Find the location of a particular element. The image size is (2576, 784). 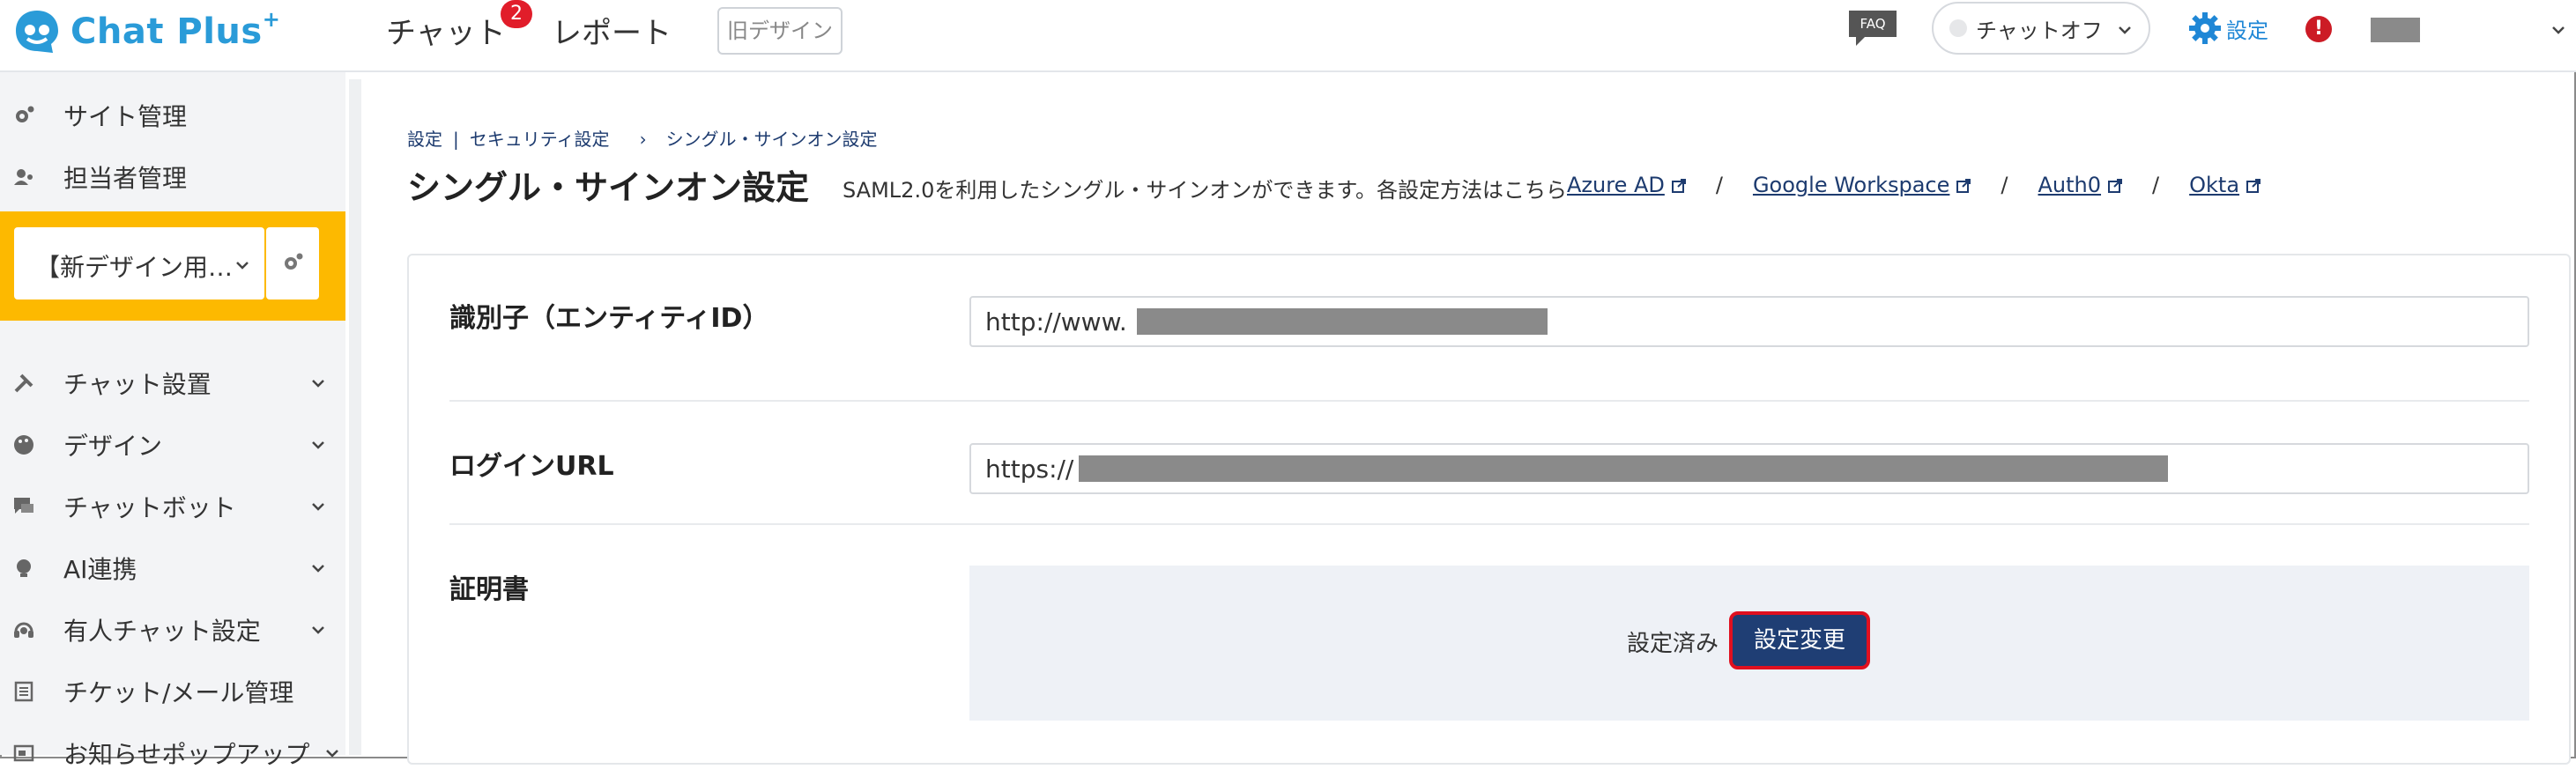

headset-icon is located at coordinates (23, 630).